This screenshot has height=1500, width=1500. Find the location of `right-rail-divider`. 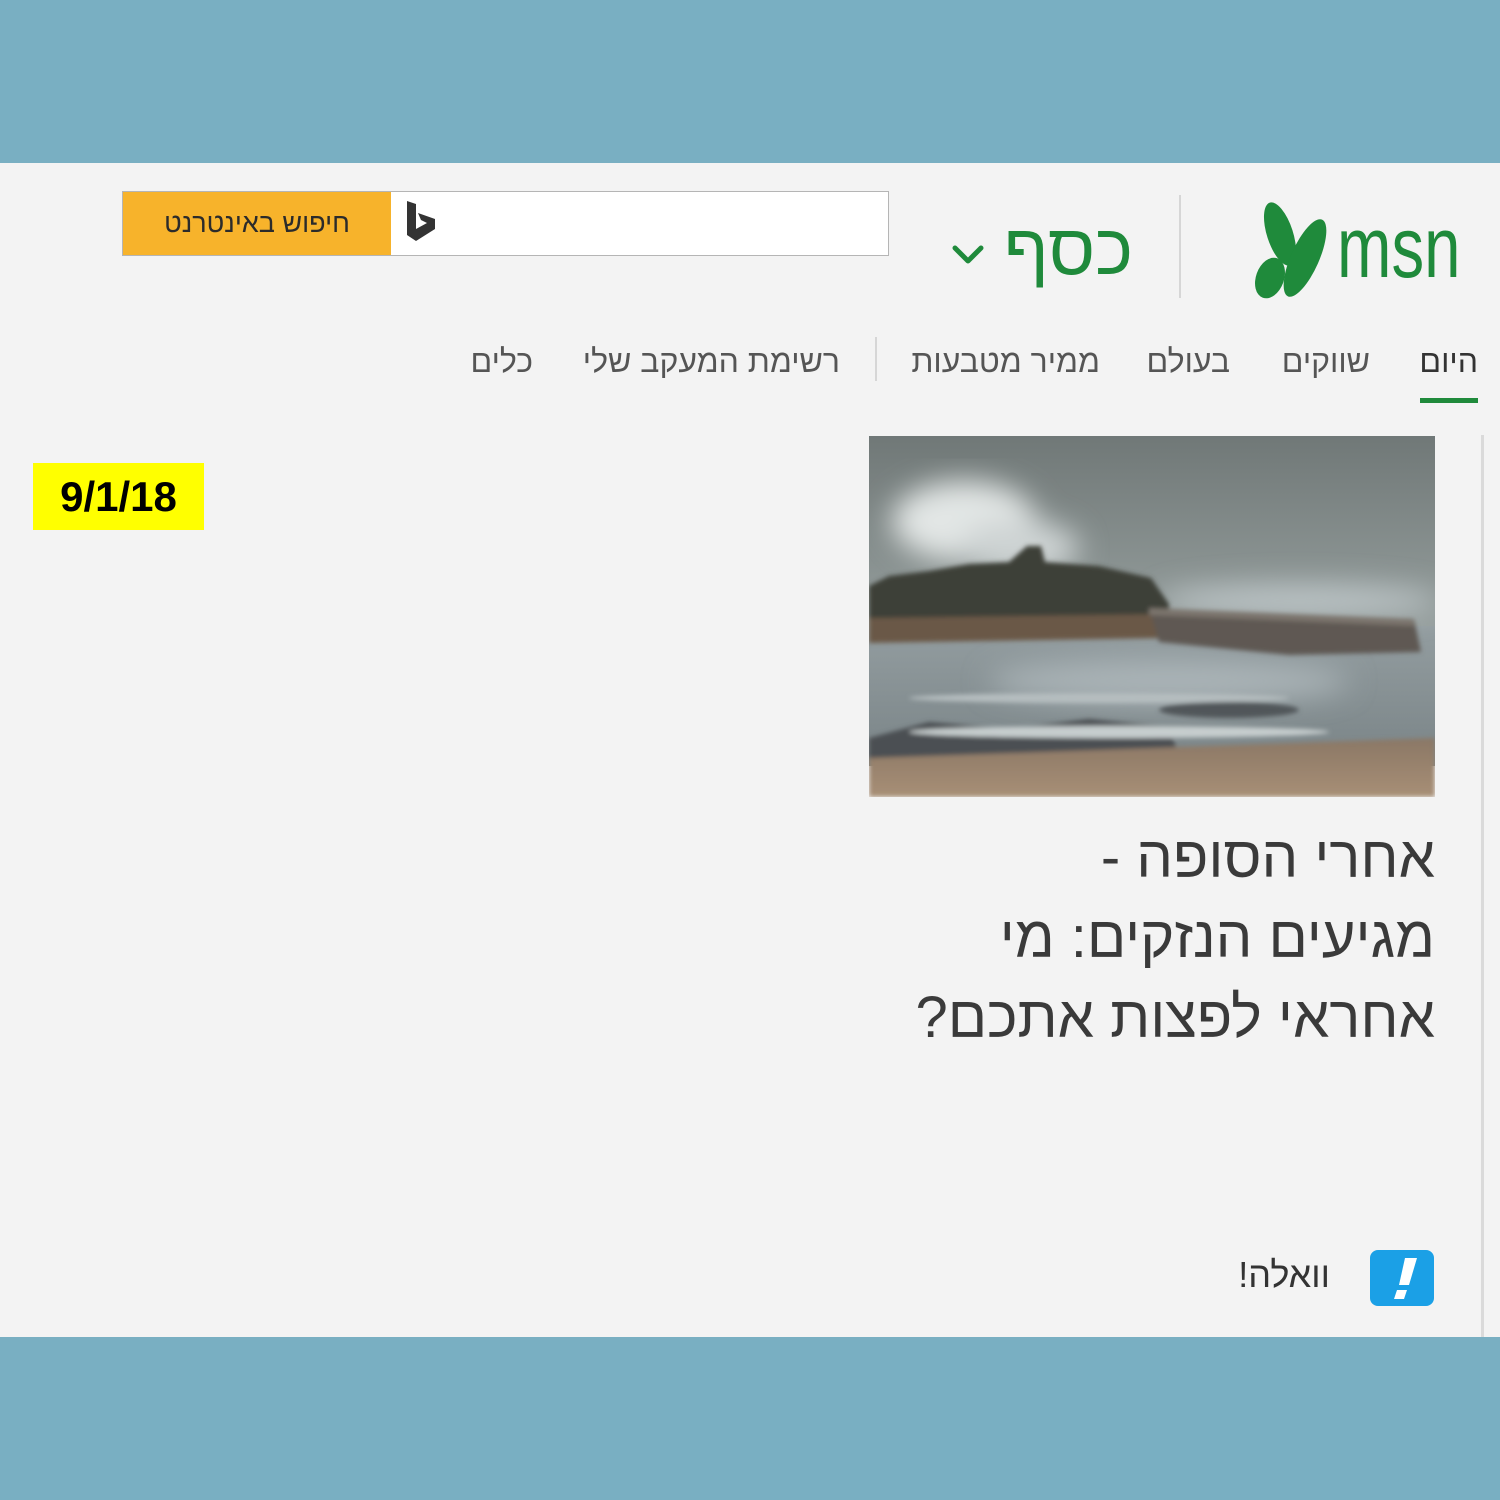

right-rail-divider is located at coordinates (1482, 886).